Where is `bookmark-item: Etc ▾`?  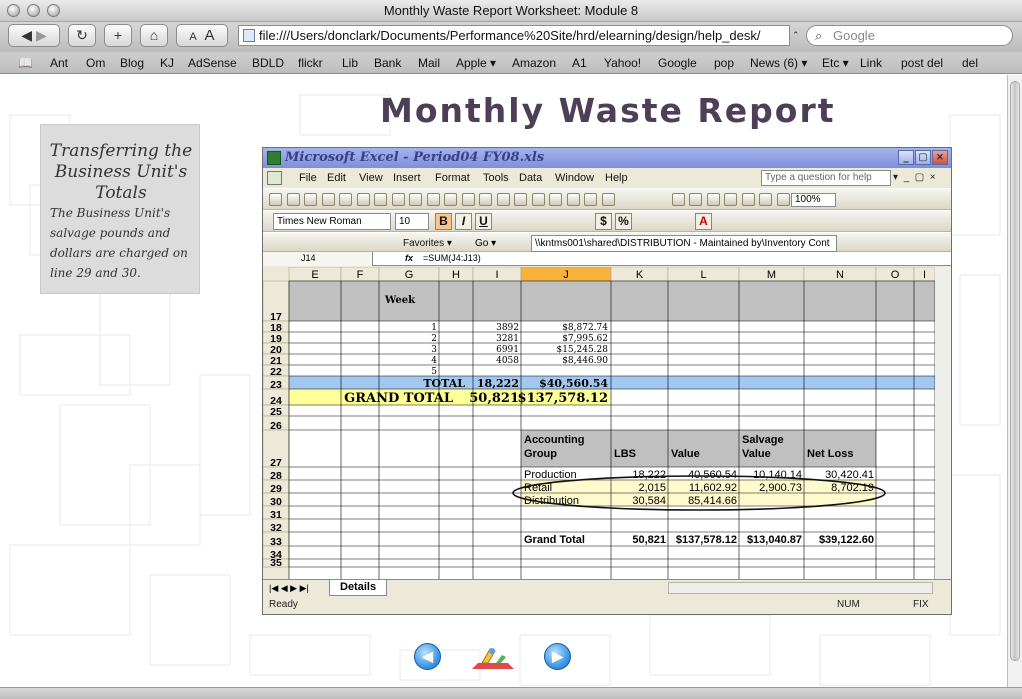
bookmark-item: Etc ▾ is located at coordinates (835, 63).